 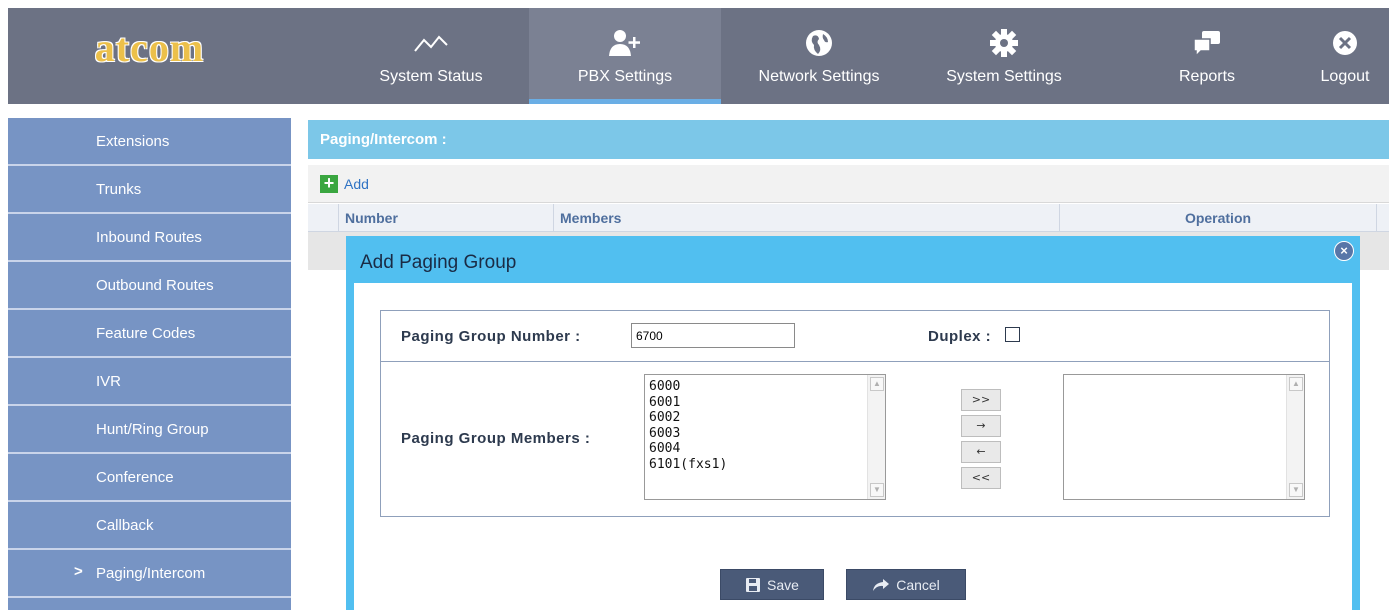 I want to click on save-button: Save, so click(x=772, y=584).